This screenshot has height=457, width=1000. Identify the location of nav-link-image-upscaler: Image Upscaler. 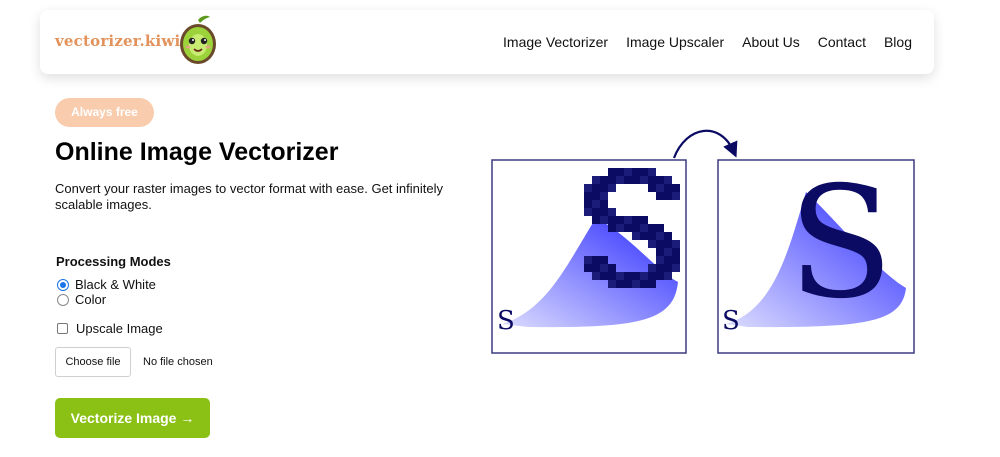
(675, 42).